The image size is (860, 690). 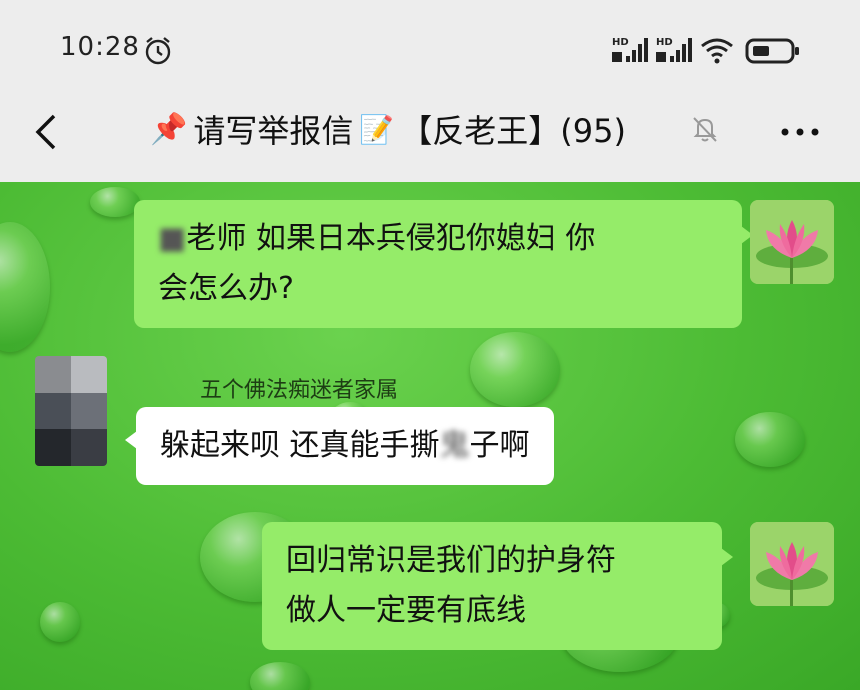 What do you see at coordinates (169, 129) in the screenshot?
I see `pin-icon: 📌` at bounding box center [169, 129].